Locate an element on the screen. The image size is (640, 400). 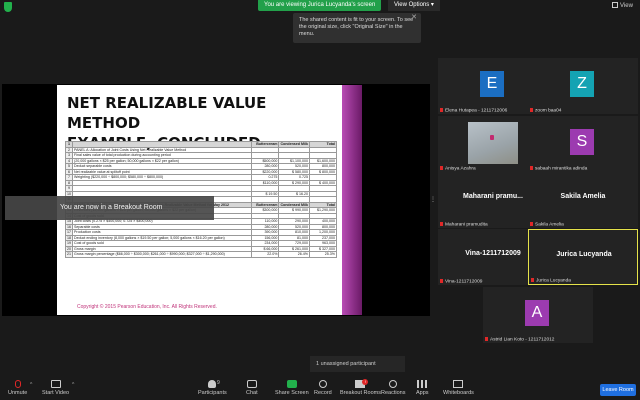
whiteboards-button: Whiteboards is located at coordinates (458, 388).